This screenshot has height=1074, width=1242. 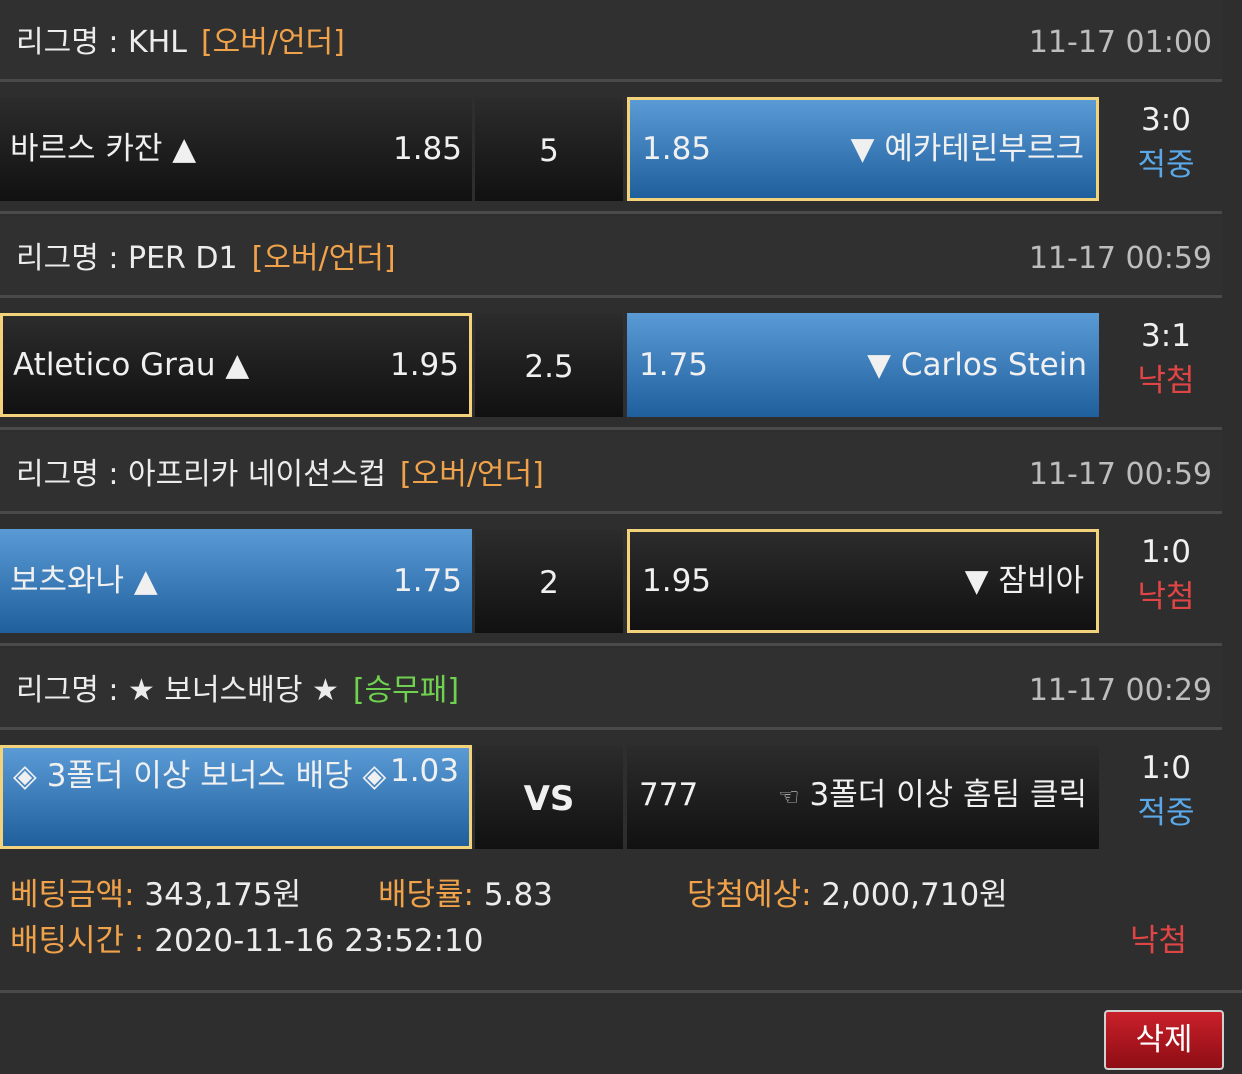 What do you see at coordinates (549, 797) in the screenshot?
I see `vs-label: VS` at bounding box center [549, 797].